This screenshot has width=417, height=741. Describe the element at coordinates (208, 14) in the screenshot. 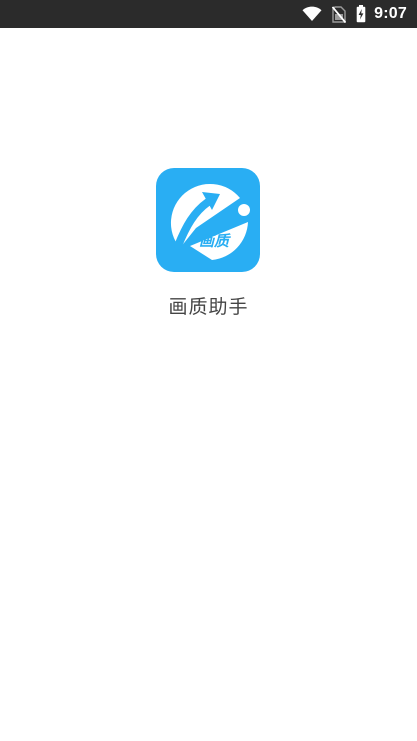

I see `status-bar: 9:07` at that location.